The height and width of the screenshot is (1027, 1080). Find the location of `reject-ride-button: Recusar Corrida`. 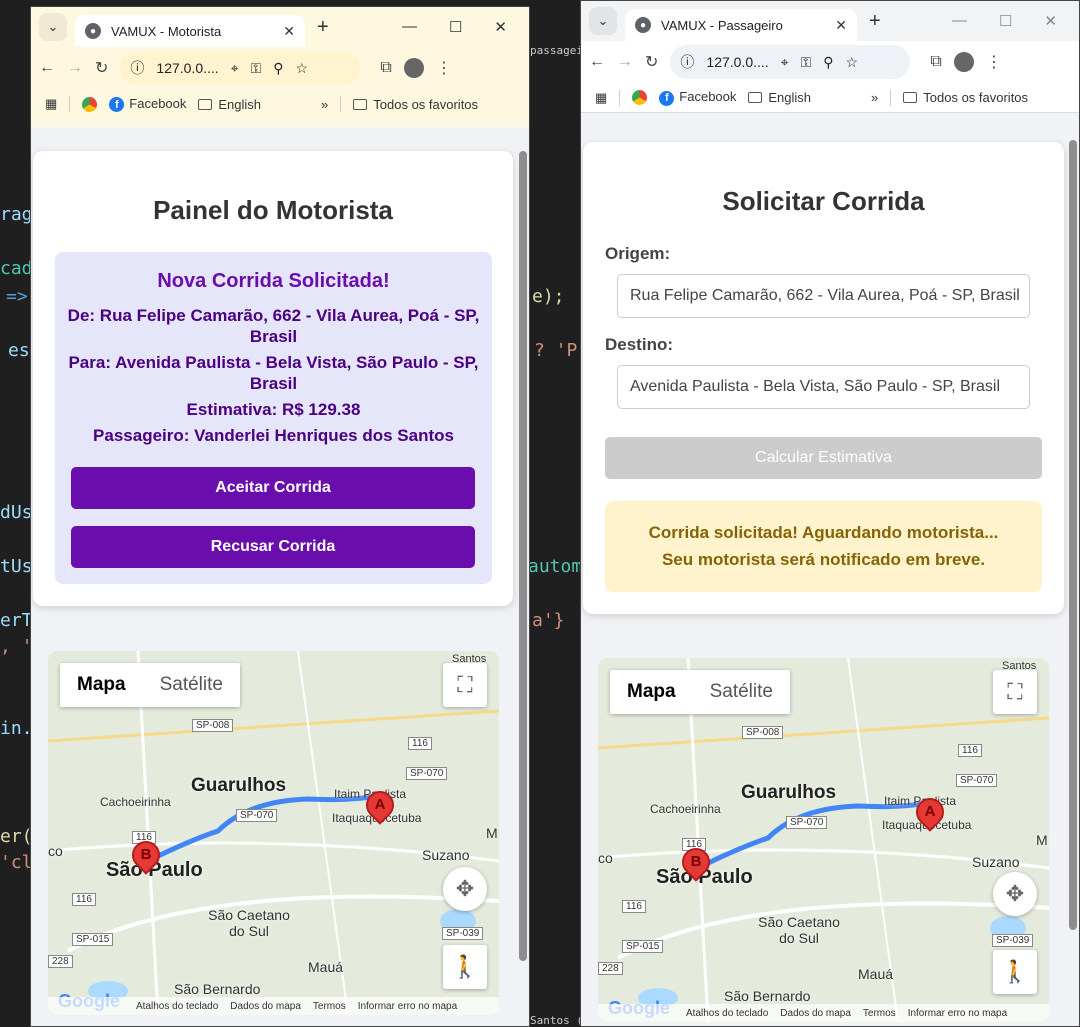

reject-ride-button: Recusar Corrida is located at coordinates (273, 547).